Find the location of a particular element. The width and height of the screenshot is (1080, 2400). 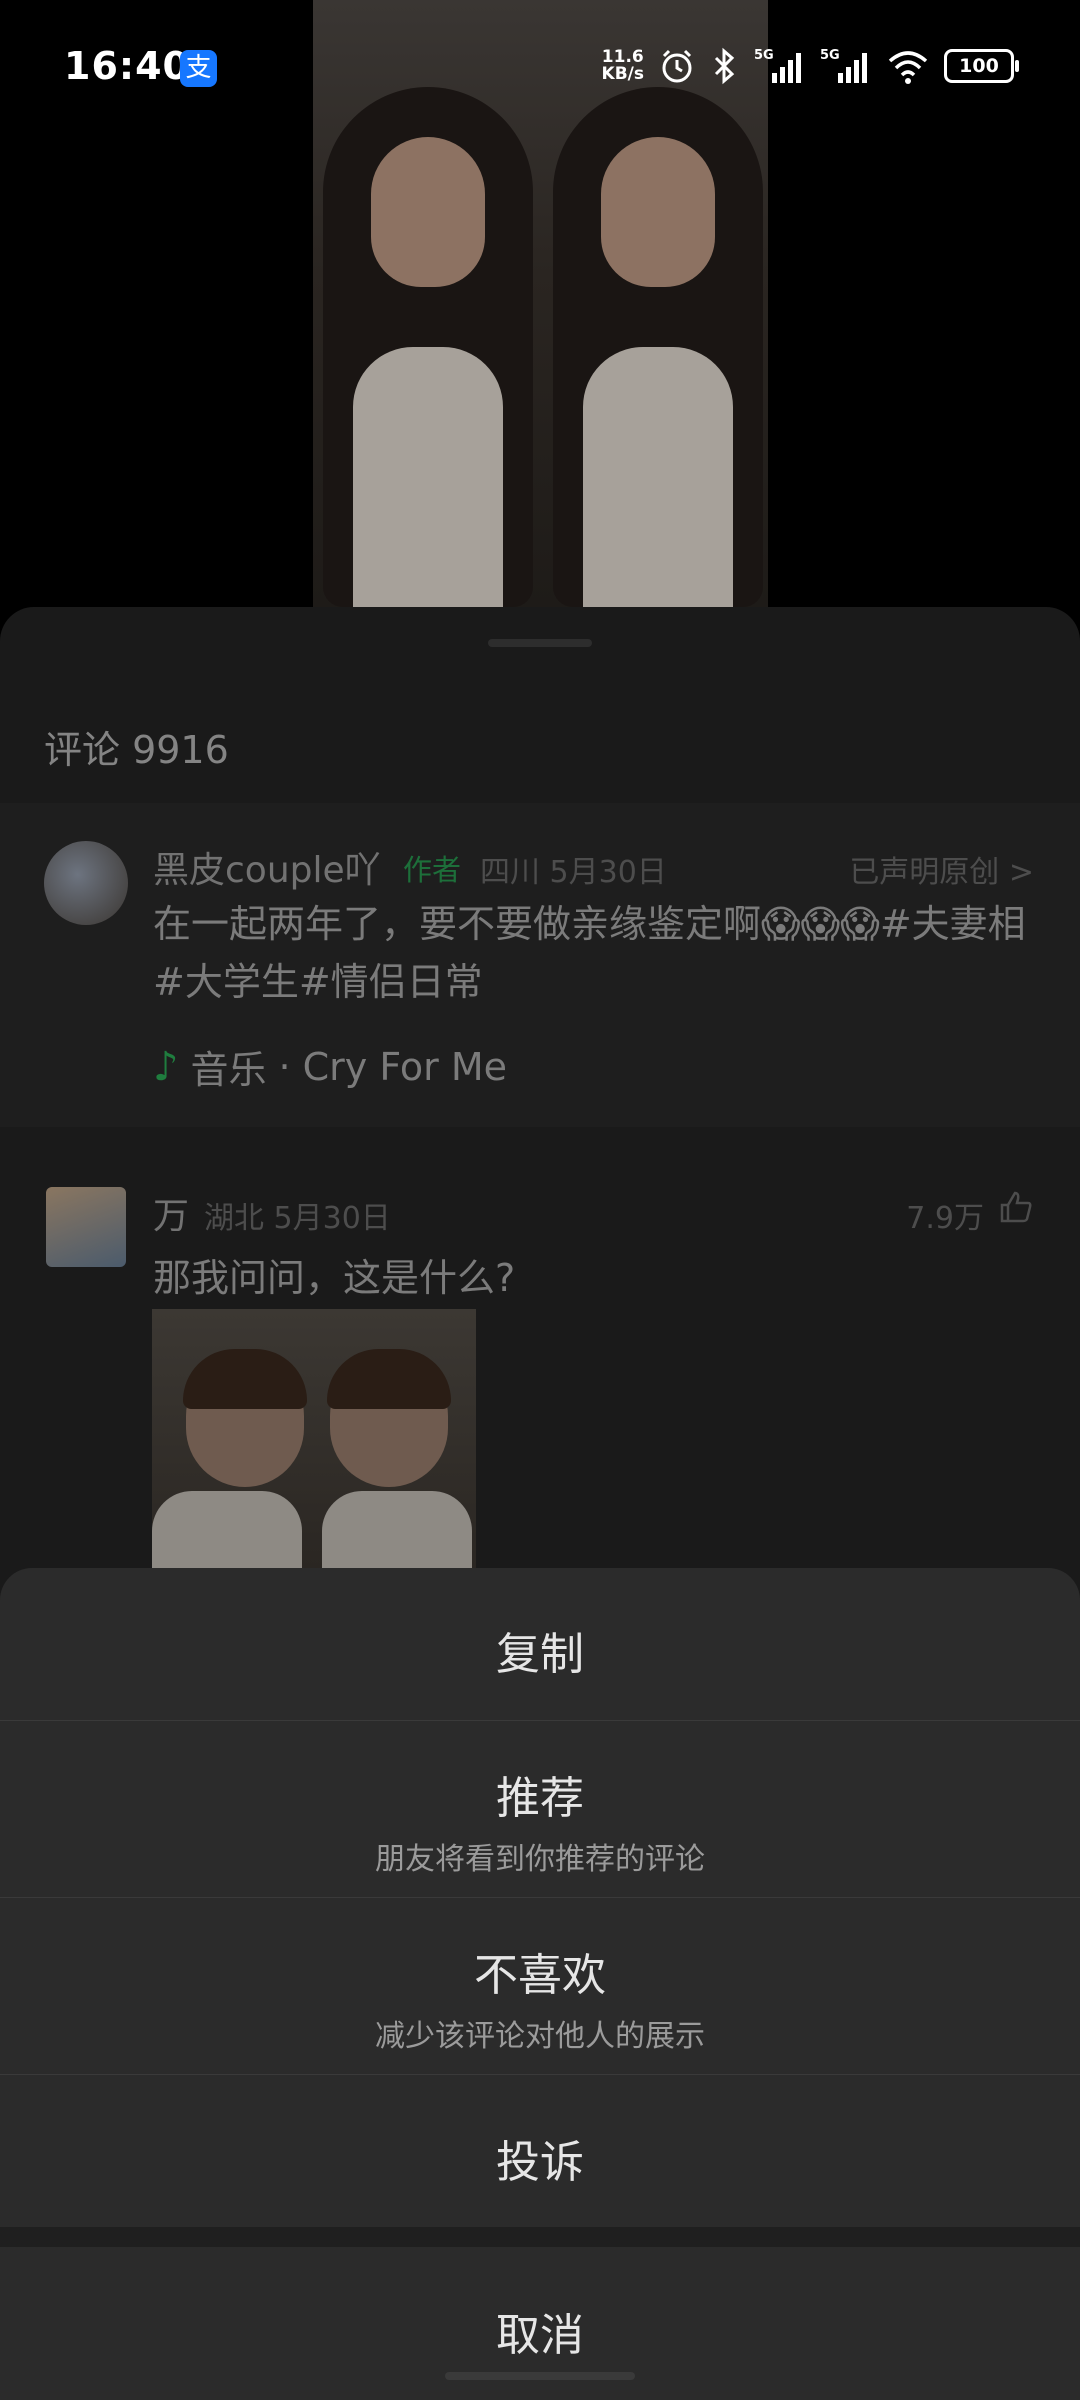

battery-indicator: 100 is located at coordinates (981, 66).